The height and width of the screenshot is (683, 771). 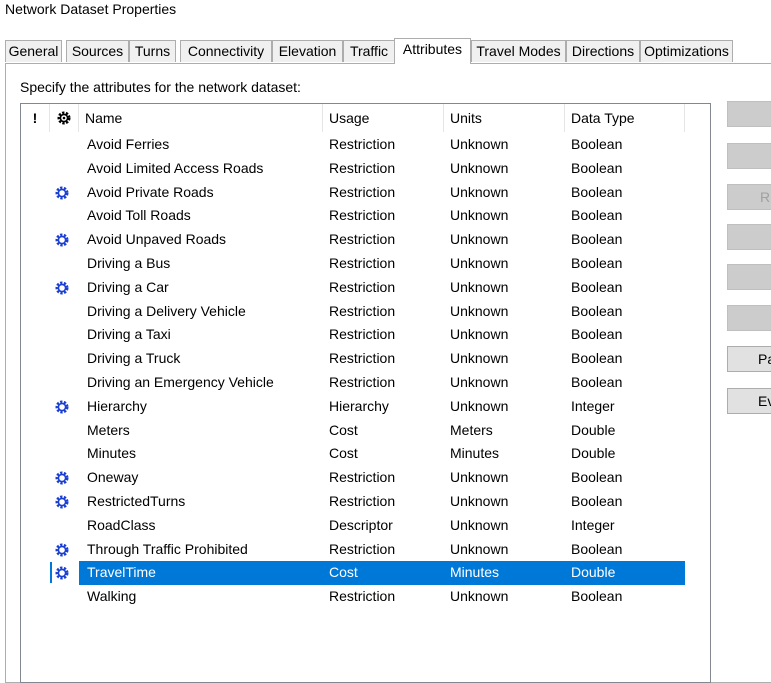 I want to click on cell-name: Driving an Emergency Vehicle, so click(x=180, y=381).